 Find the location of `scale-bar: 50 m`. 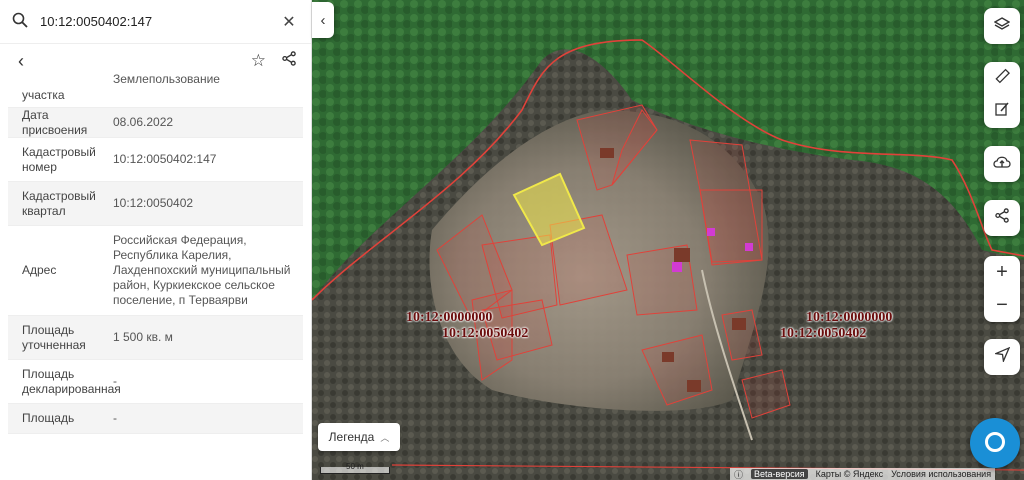

scale-bar: 50 m is located at coordinates (355, 469).